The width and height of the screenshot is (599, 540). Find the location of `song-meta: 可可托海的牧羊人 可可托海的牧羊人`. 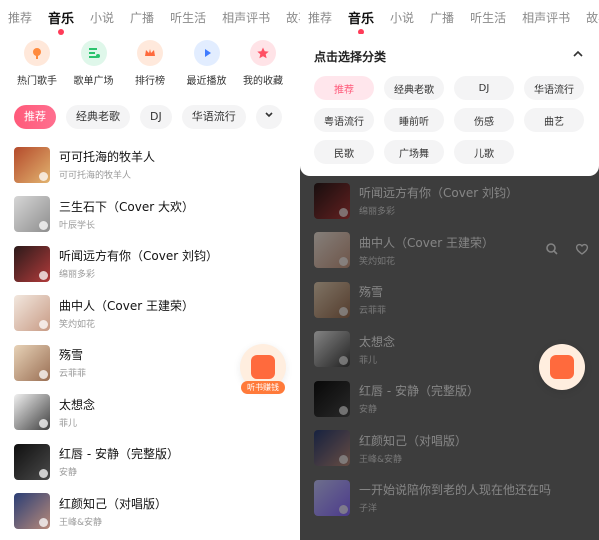

song-meta: 可可托海的牧羊人 可可托海的牧羊人 is located at coordinates (107, 164).